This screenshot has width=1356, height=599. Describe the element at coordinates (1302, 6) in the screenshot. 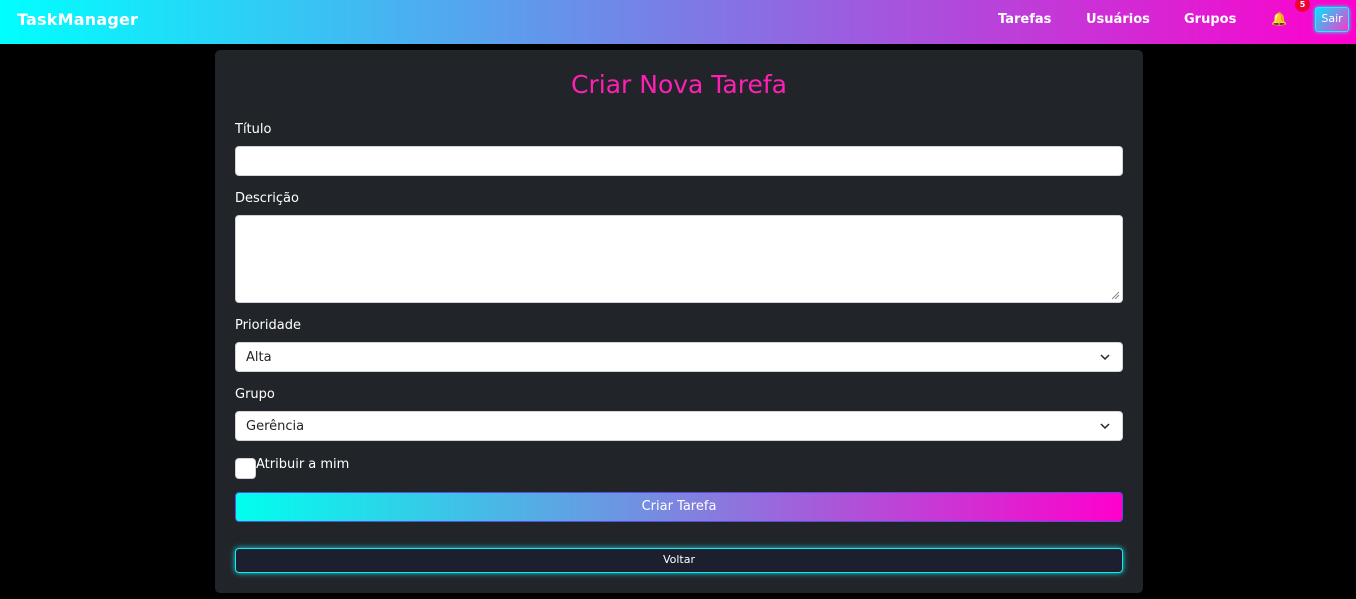

I see `notification-badge: 5` at that location.